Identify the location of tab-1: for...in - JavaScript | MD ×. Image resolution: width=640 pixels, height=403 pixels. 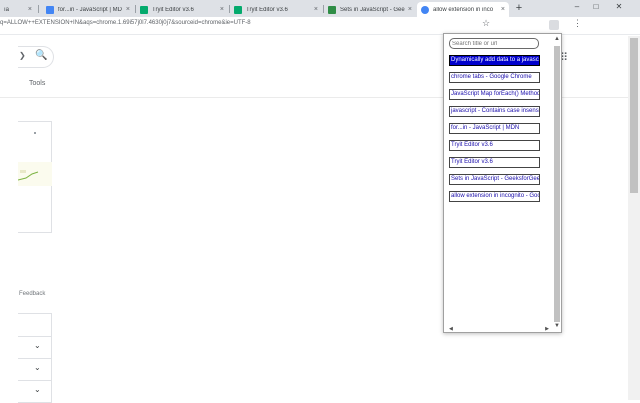
(88, 9).